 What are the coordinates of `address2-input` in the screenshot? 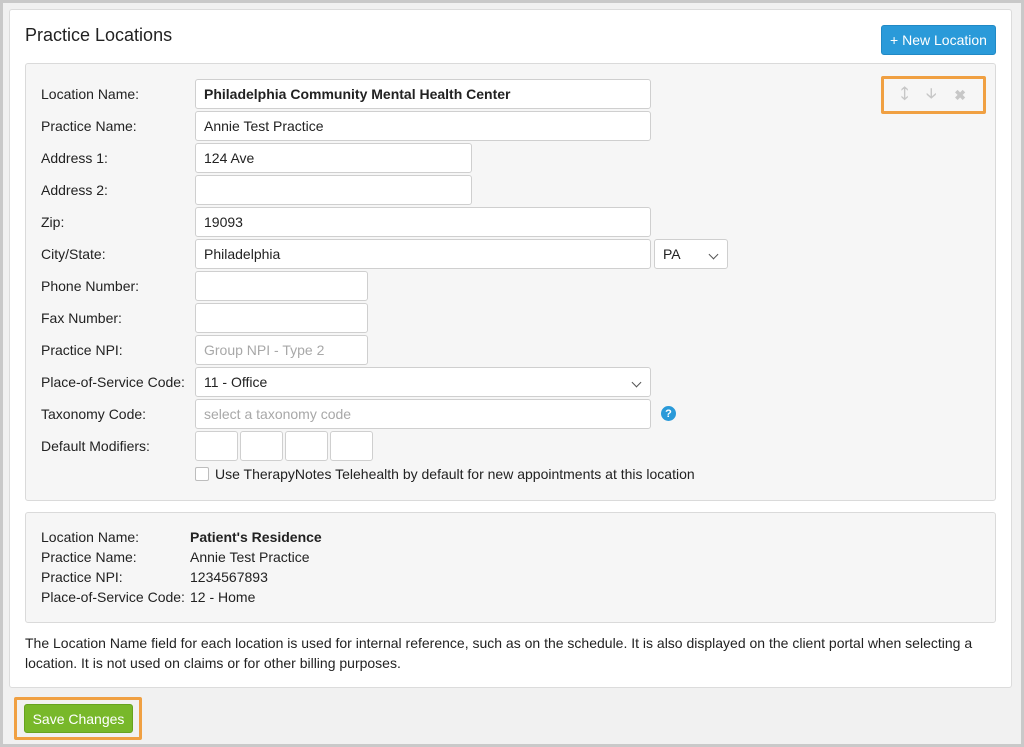 It's located at (333, 190).